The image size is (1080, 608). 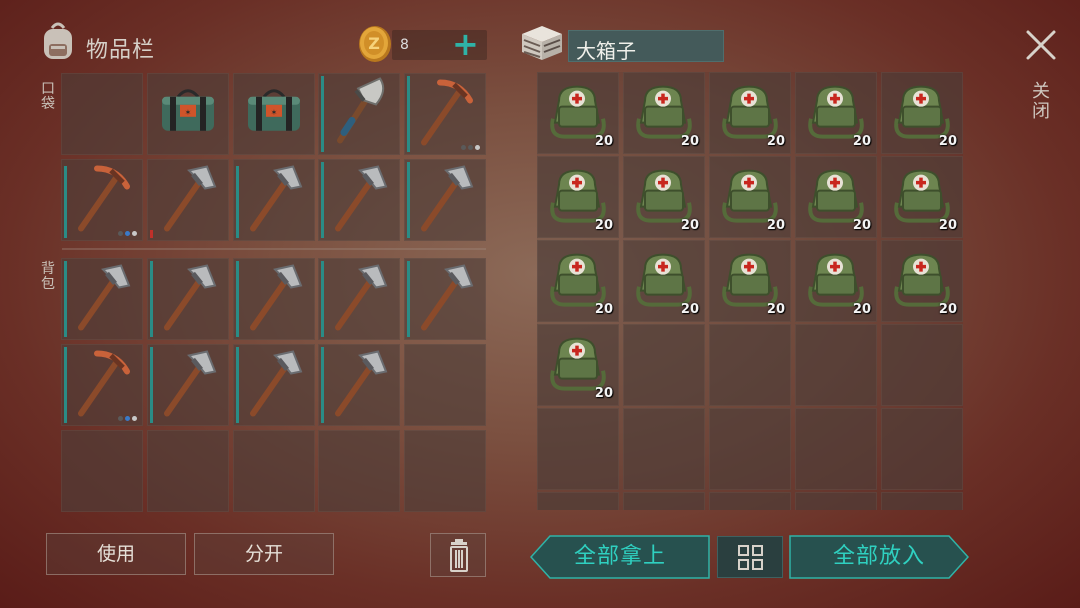 I want to click on add-coins-button: +, so click(x=465, y=44).